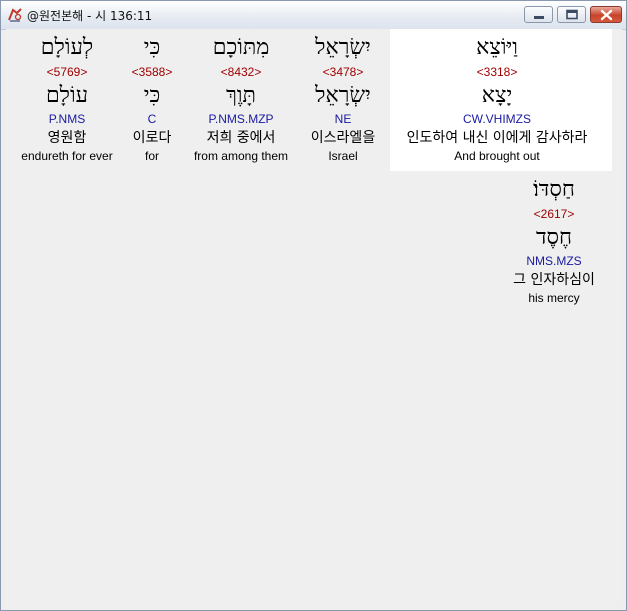  What do you see at coordinates (152, 119) in the screenshot?
I see `parsing-code: C` at bounding box center [152, 119].